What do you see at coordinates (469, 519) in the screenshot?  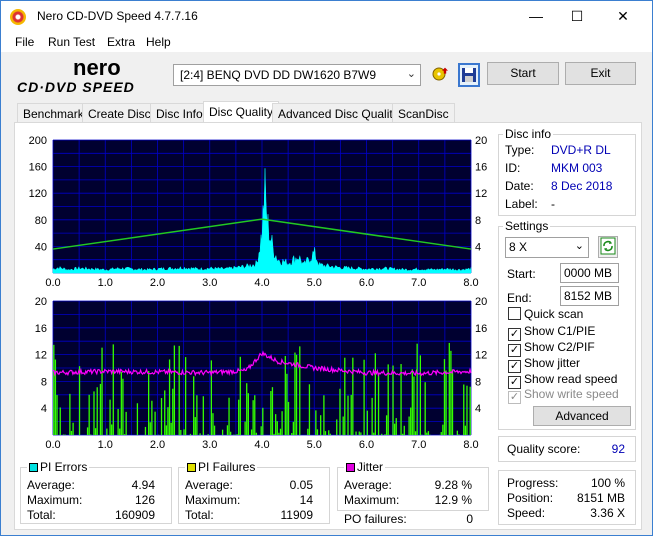 I see `po-failures-value: 0` at bounding box center [469, 519].